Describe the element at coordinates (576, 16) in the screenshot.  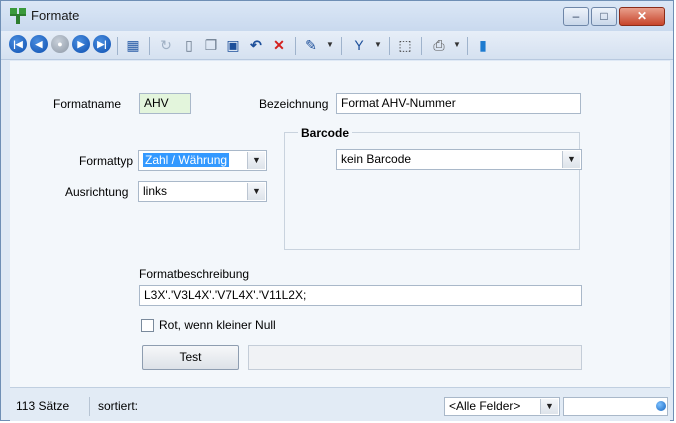
I see `minimize-button: ‒` at that location.